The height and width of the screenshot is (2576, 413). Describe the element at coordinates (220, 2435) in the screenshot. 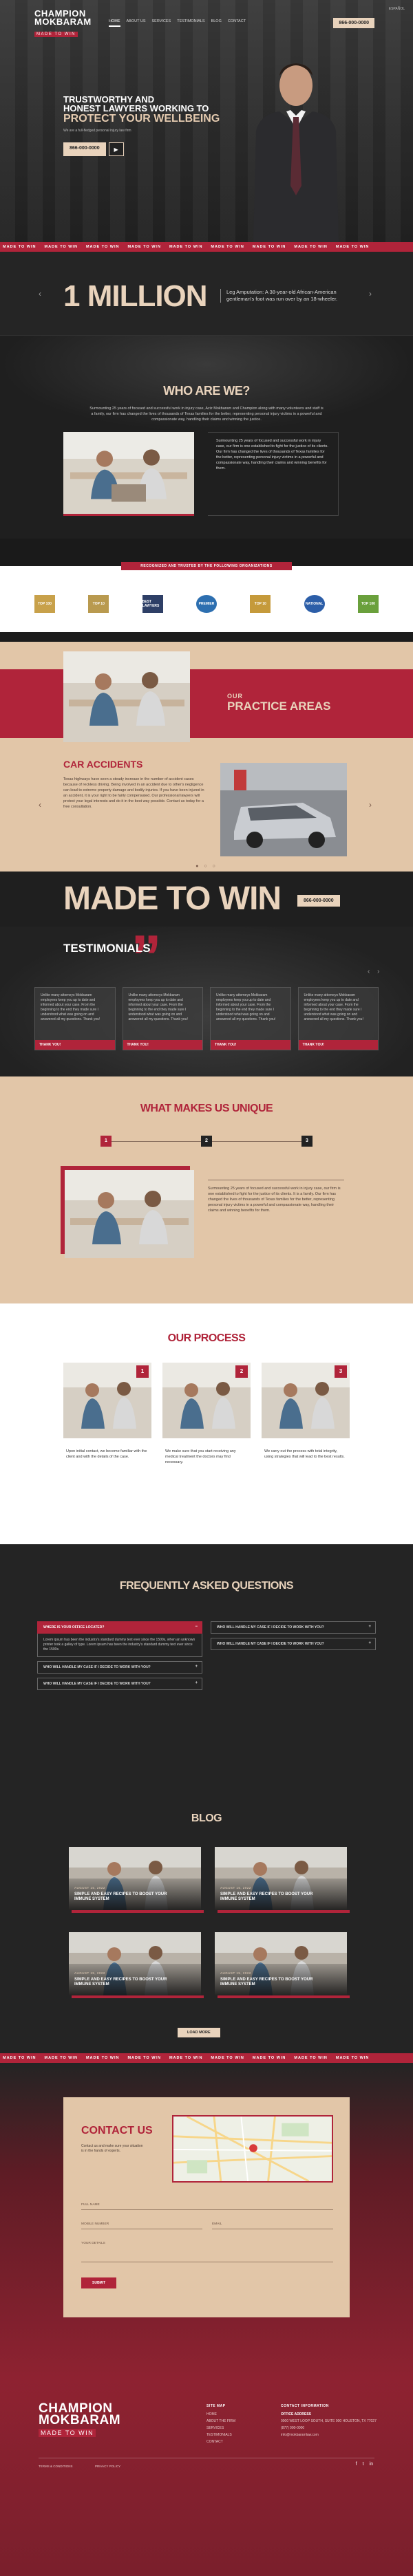

I see `footer-link: TESTIMONIALS` at that location.